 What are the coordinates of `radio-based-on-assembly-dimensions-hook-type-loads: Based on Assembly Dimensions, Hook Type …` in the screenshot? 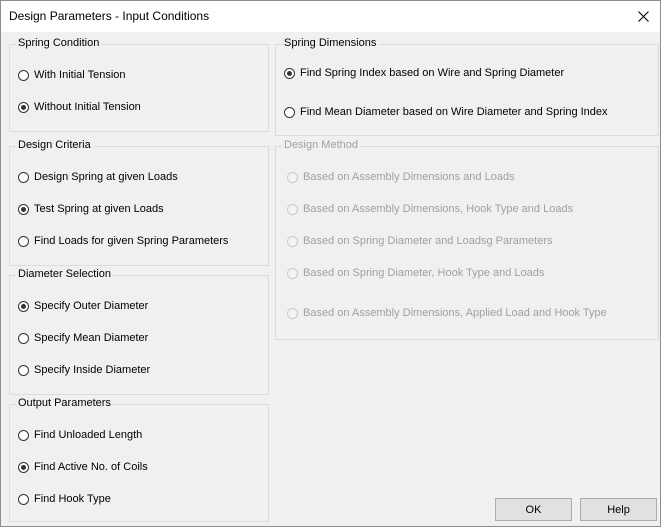 It's located at (430, 209).